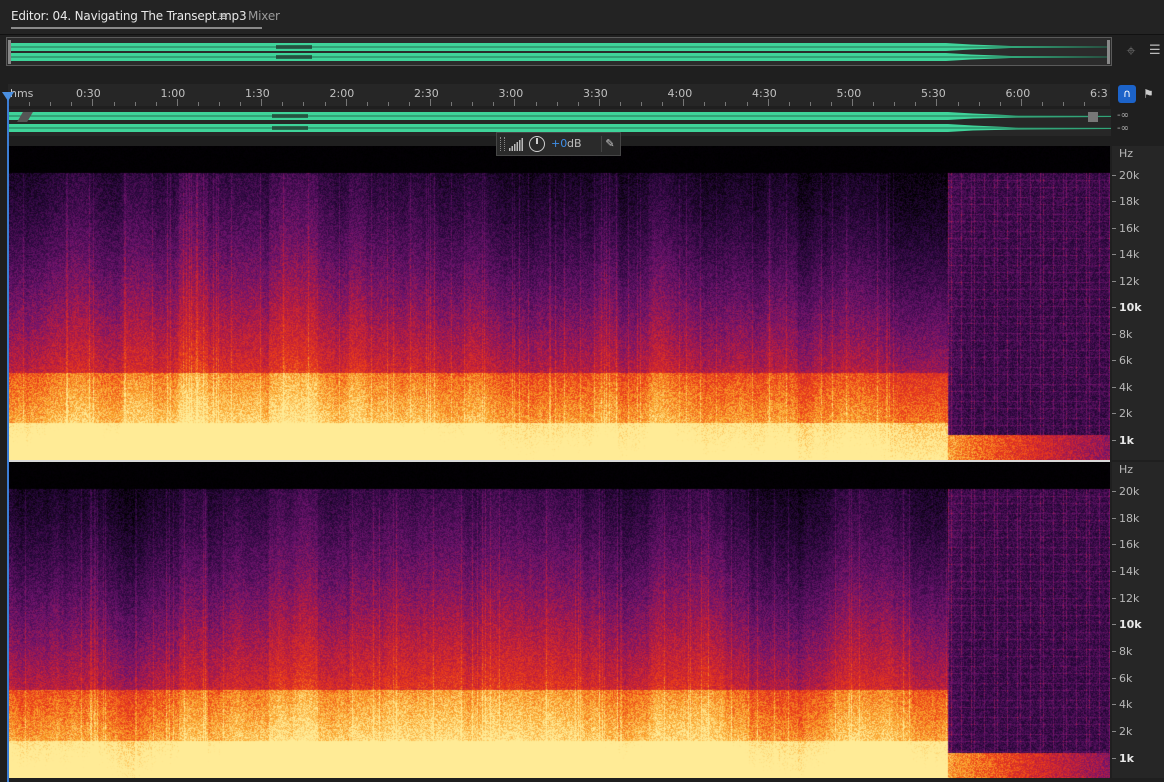 The width and height of the screenshot is (1164, 782). I want to click on overview-navigator, so click(559, 51).